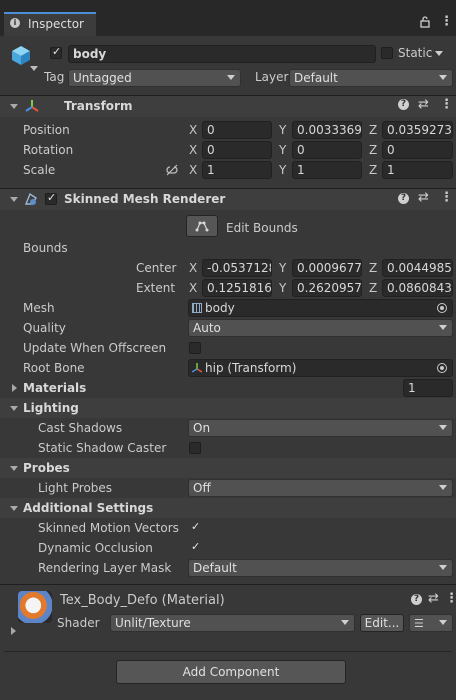 The width and height of the screenshot is (456, 700). What do you see at coordinates (327, 170) in the screenshot?
I see `scale-y-input: 1` at bounding box center [327, 170].